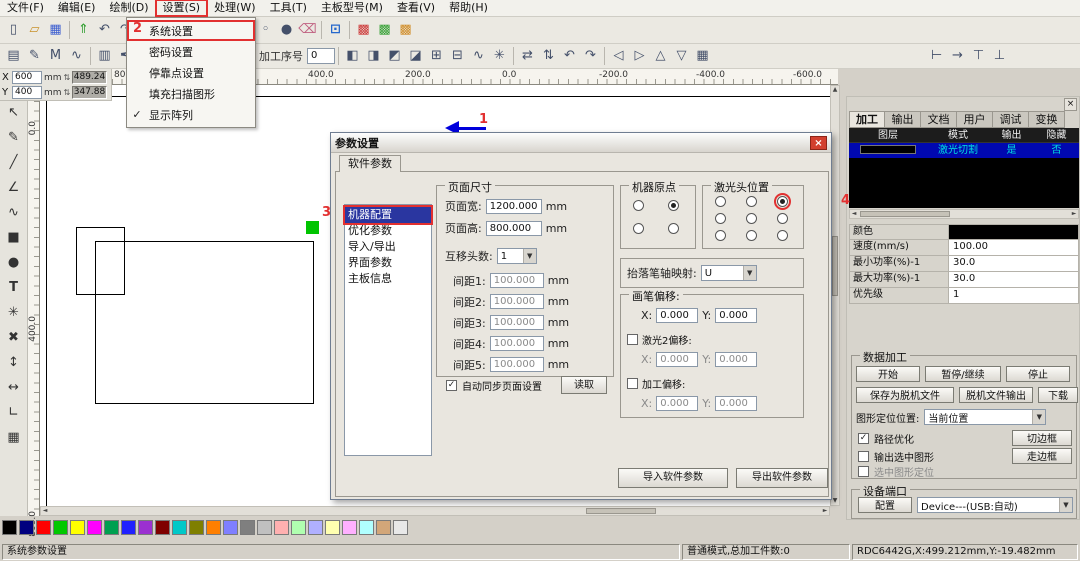 This screenshot has width=1080, height=561. I want to click on group-icon: ⊞, so click(436, 56).